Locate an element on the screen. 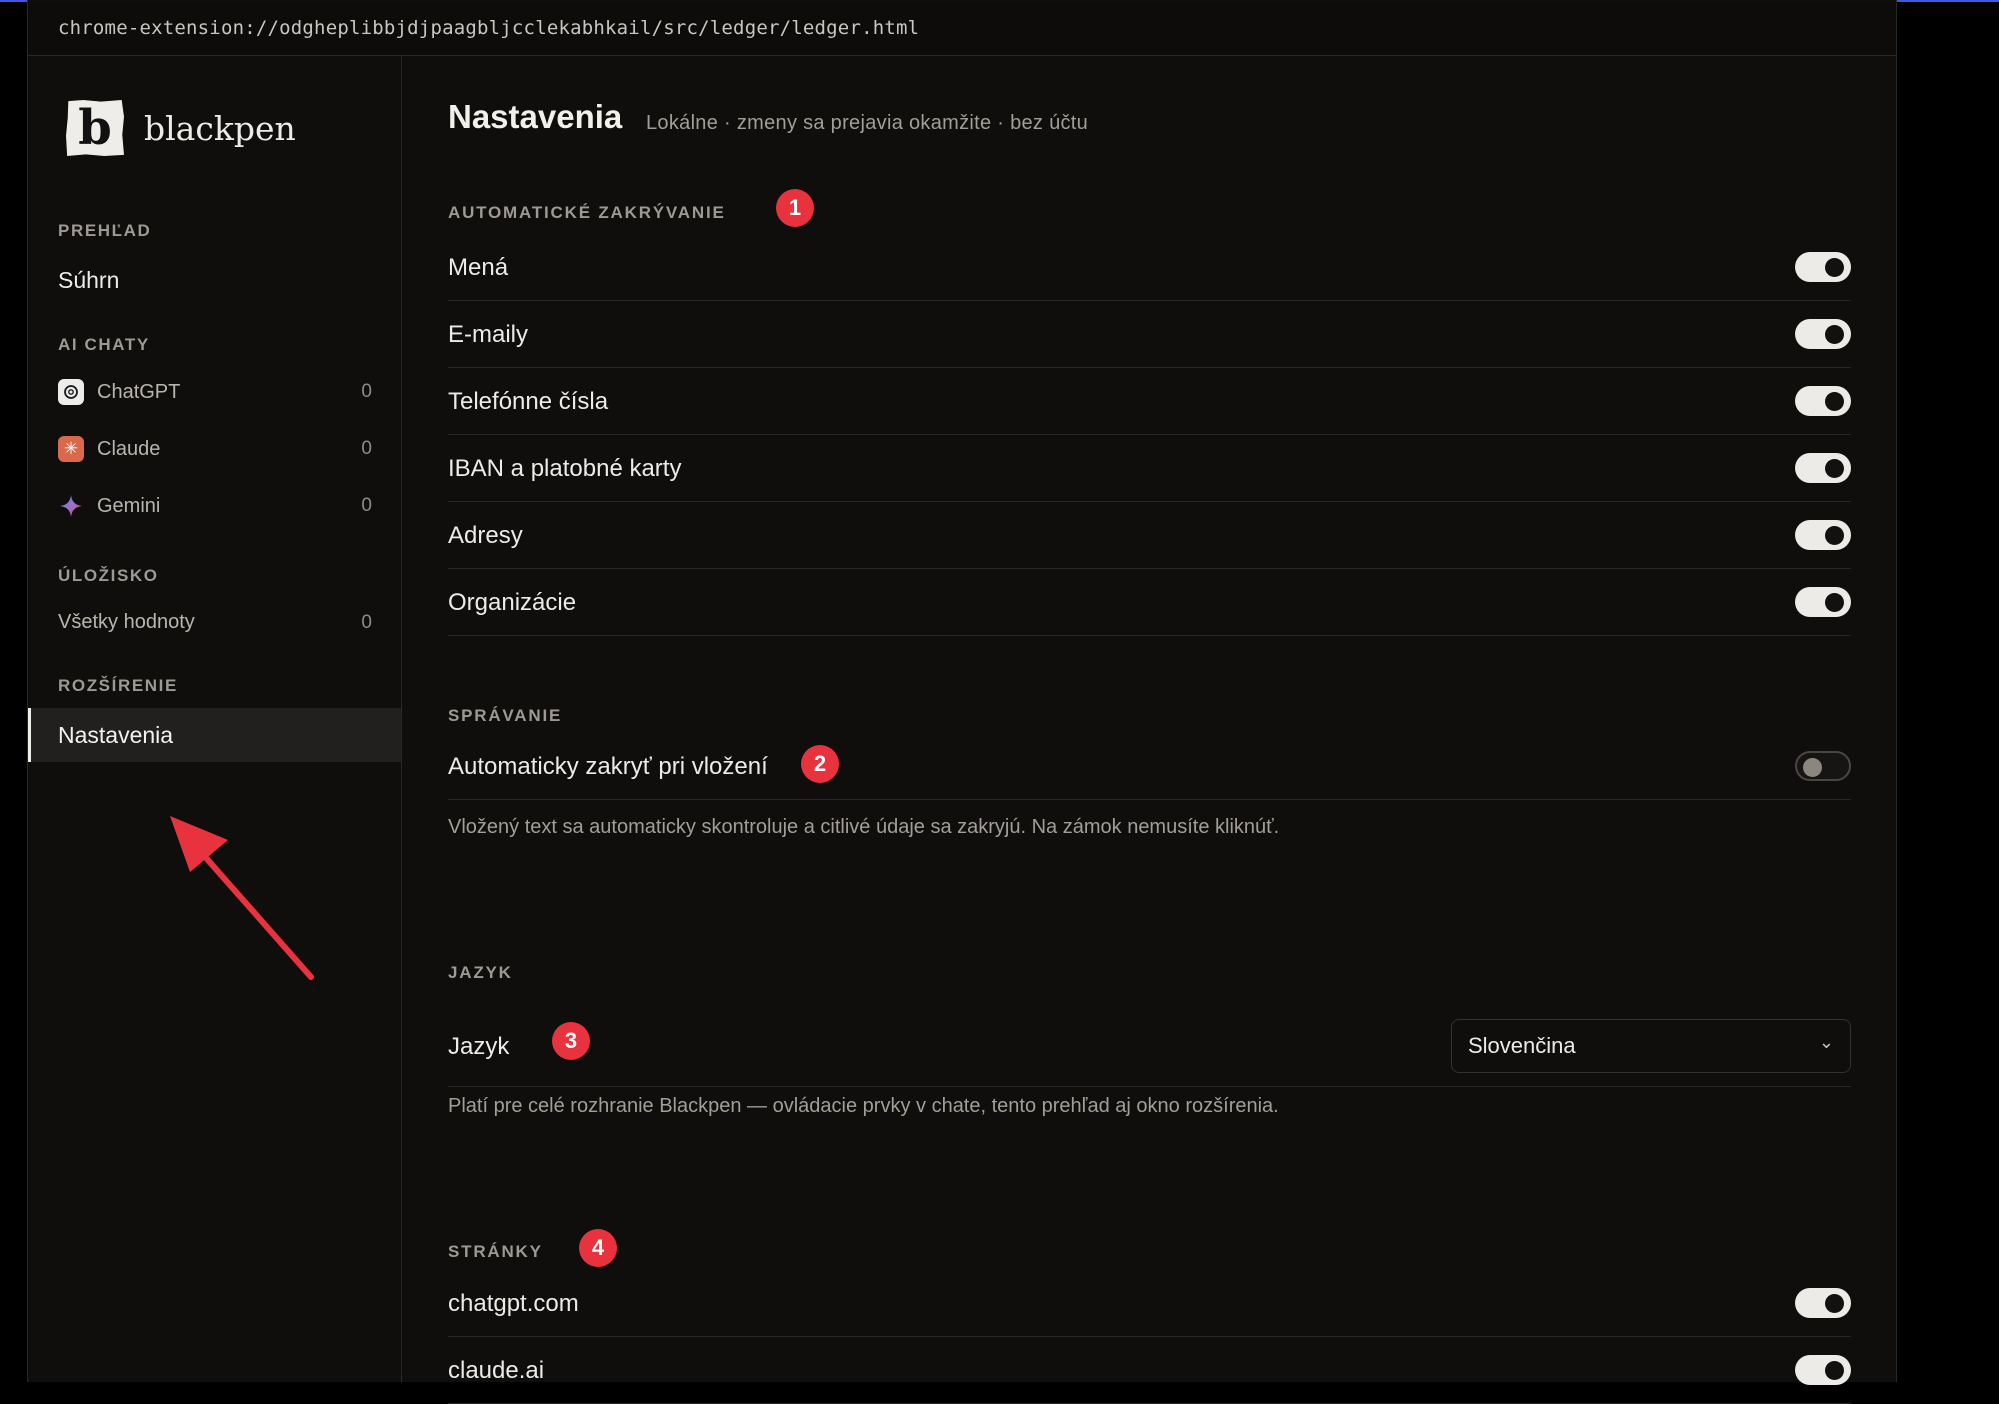 Image resolution: width=1999 pixels, height=1404 pixels. setting-row-chatgpt: chatgpt.com is located at coordinates (1149, 1303).